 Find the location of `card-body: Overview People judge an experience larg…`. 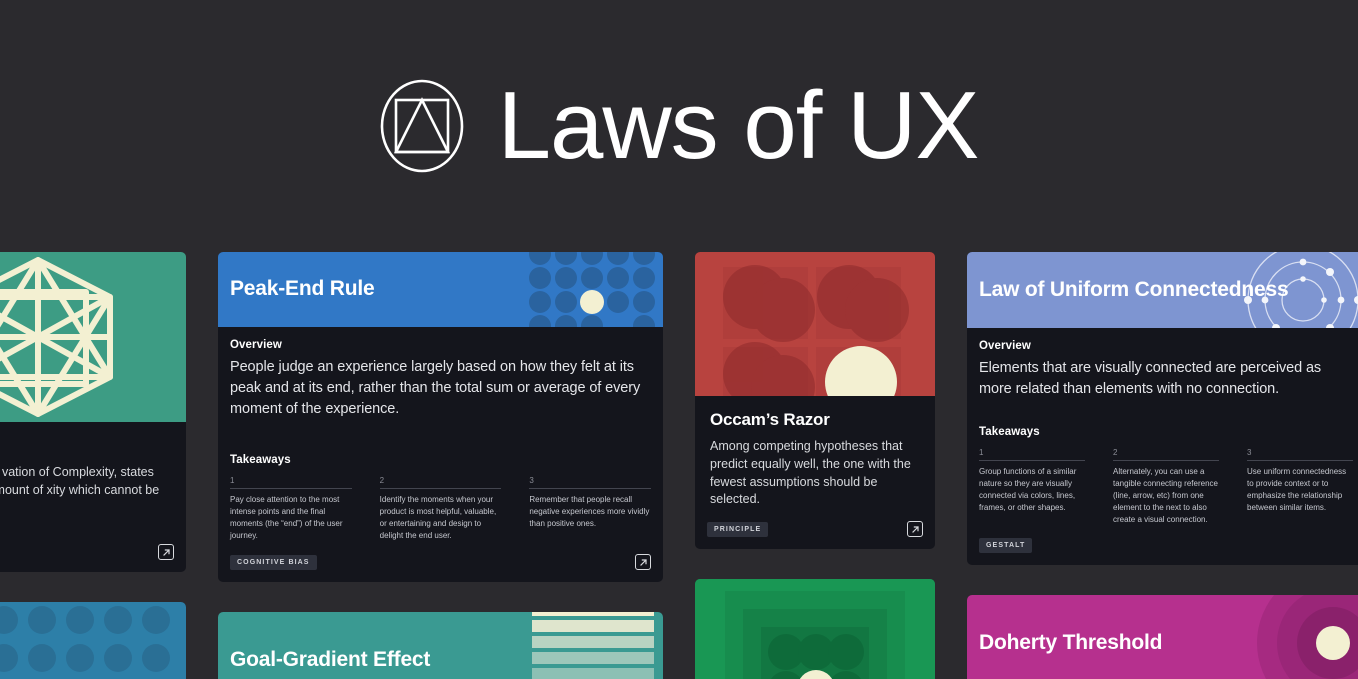

card-body: Overview People judge an experience larg… is located at coordinates (440, 434).